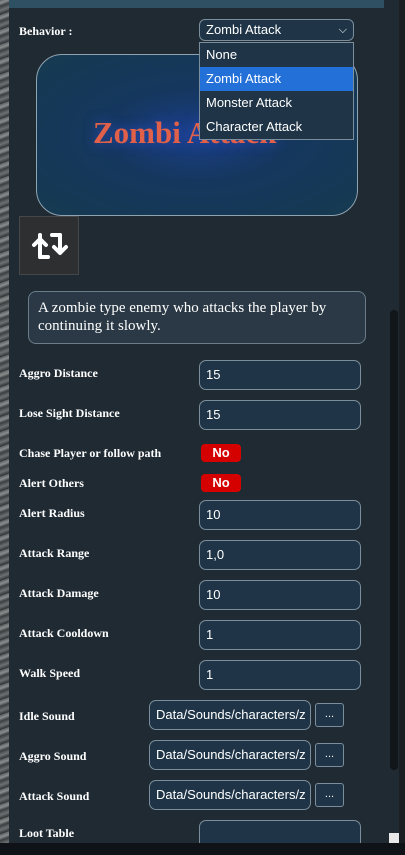  What do you see at coordinates (280, 635) in the screenshot?
I see `attack-cooldown-input: 1` at bounding box center [280, 635].